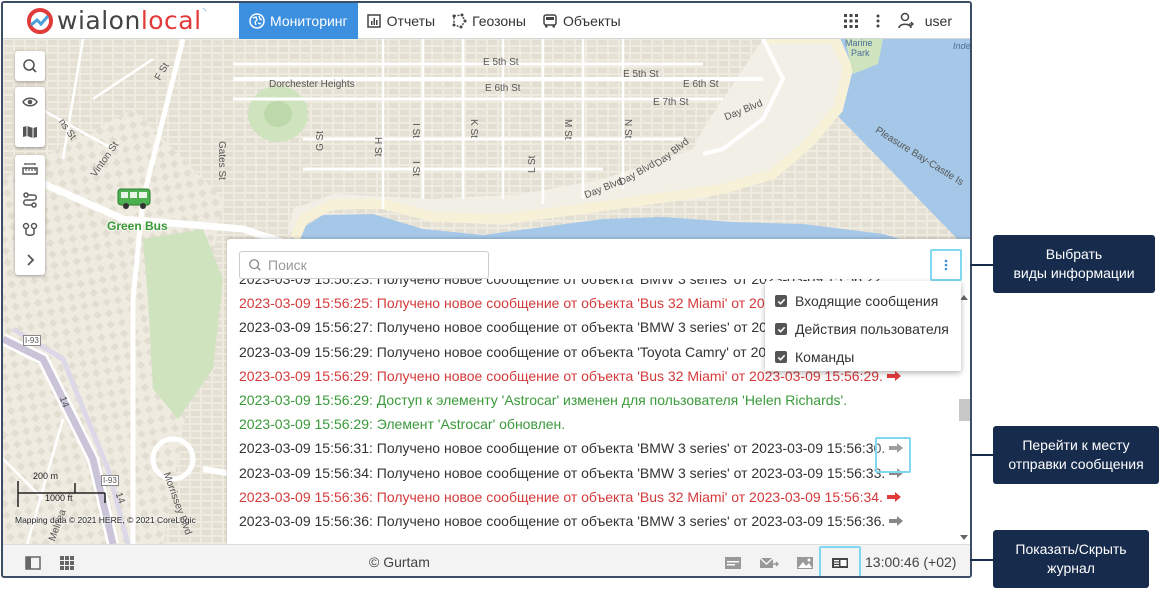 This screenshot has height=590, width=1175. Describe the element at coordinates (627, 129) in the screenshot. I see `map-label: N St` at that location.